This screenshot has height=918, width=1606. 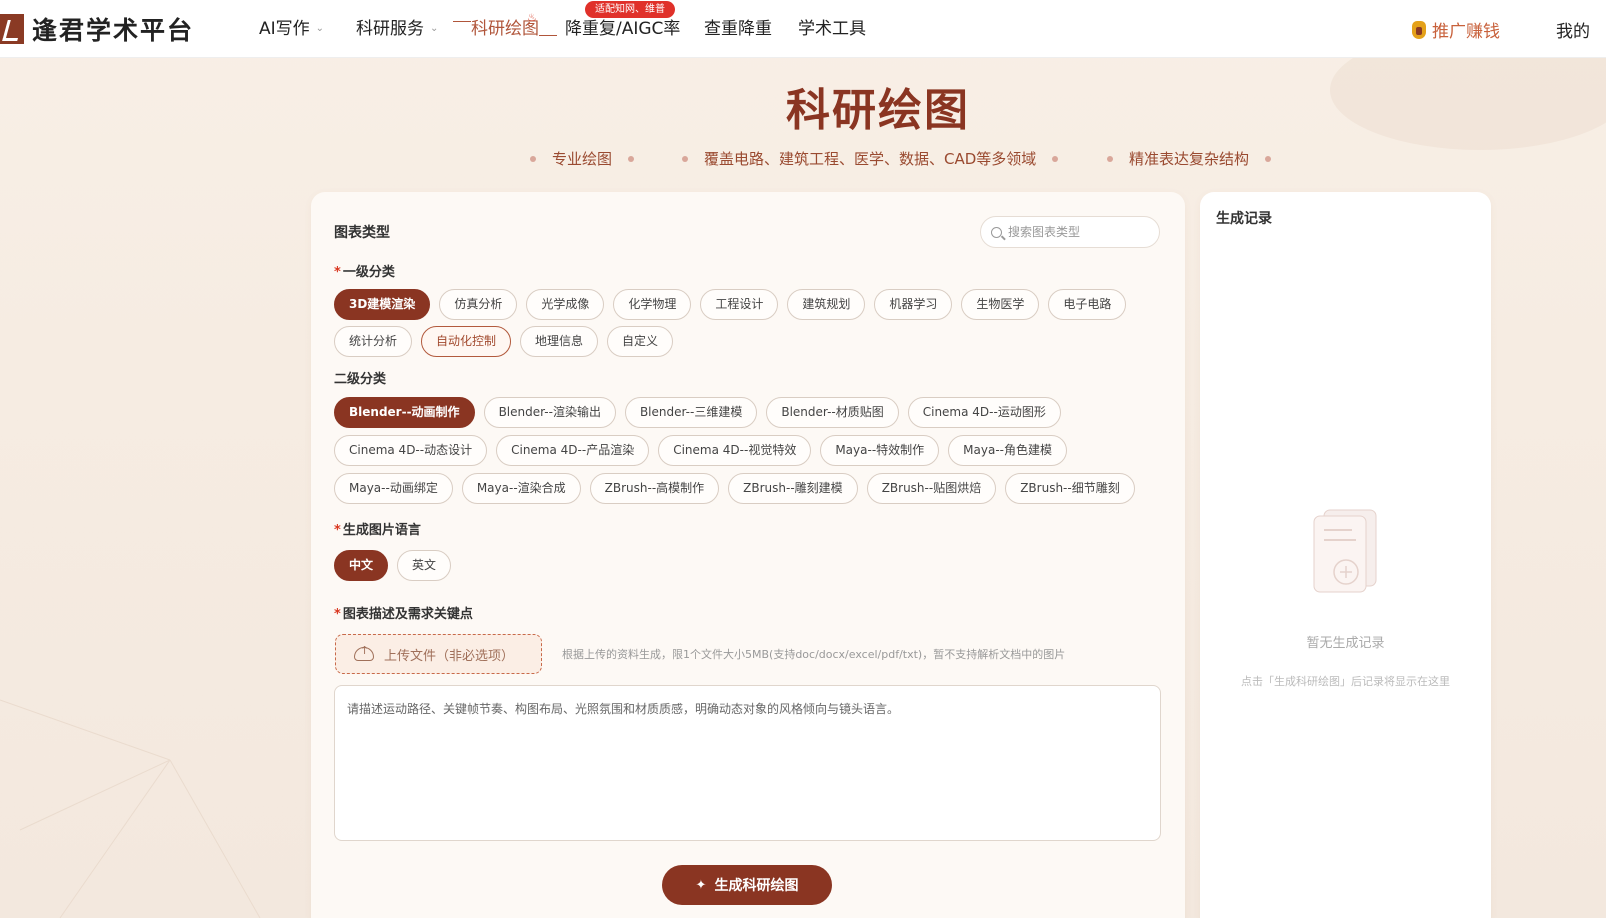 I want to click on nav-plagiarism-check-label: 查重降重, so click(x=738, y=29).